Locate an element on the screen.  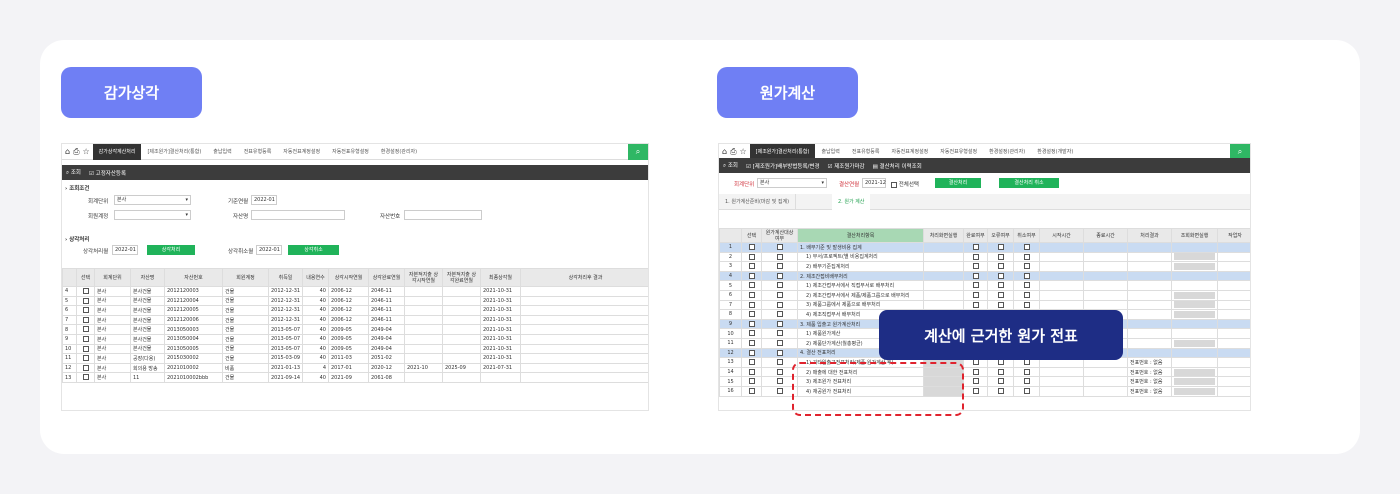
right-col-header: 결산처리항목 is located at coordinates (860, 235).